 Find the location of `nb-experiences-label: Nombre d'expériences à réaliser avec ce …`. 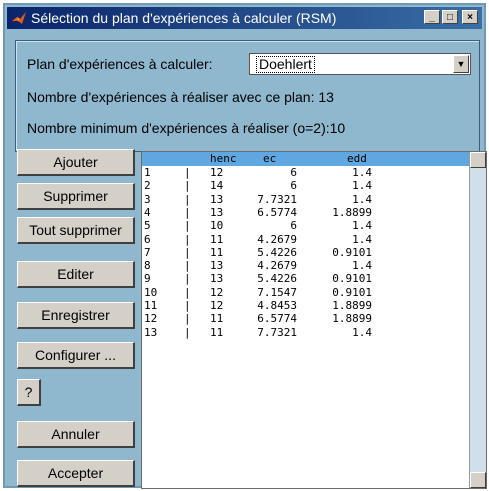

nb-experiences-label: Nombre d'expériences à réaliser avec ce … is located at coordinates (180, 97).